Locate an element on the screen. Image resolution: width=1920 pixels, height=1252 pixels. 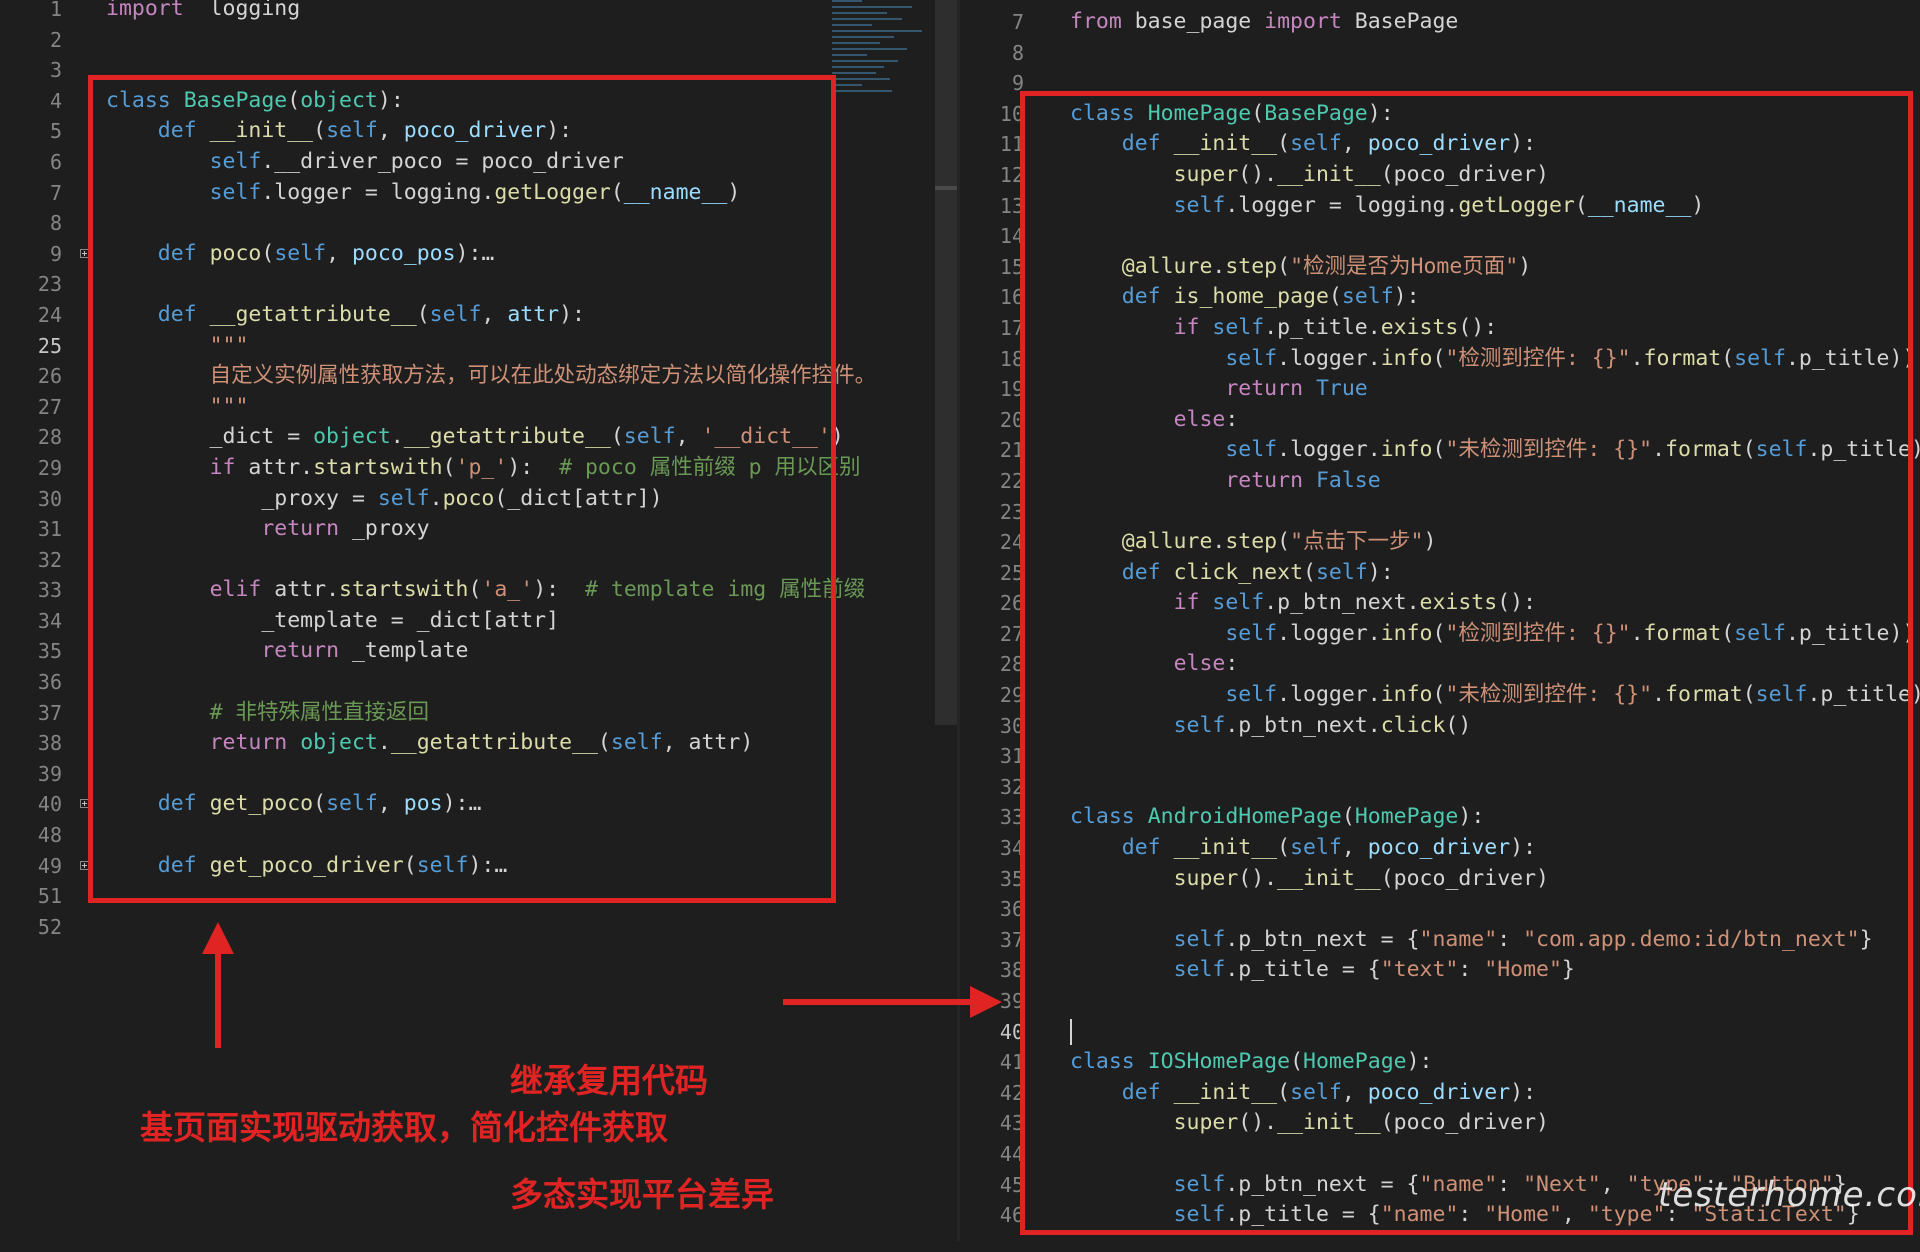
code-token: logging is located at coordinates (242, 10).